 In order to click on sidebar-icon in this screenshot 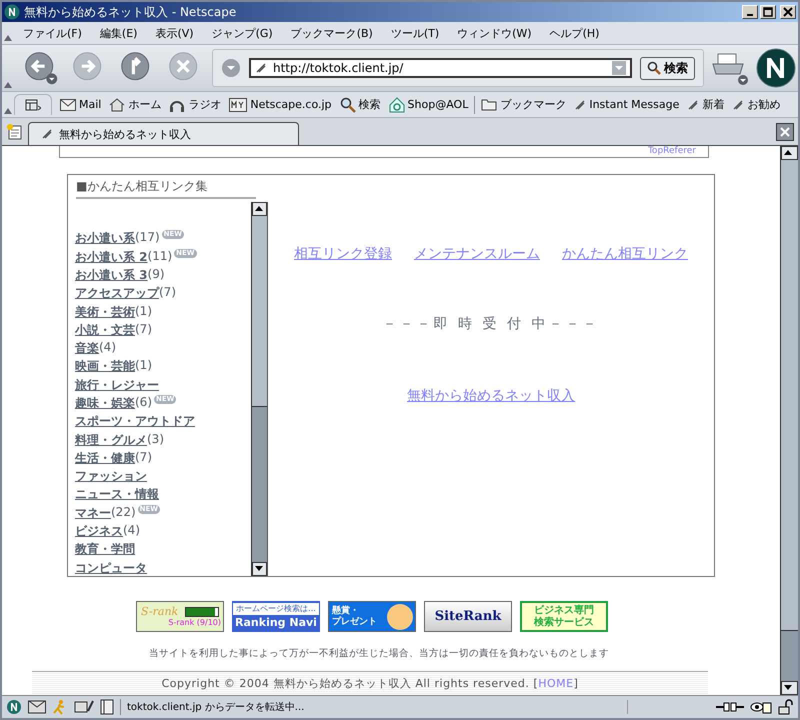, I will do `click(33, 105)`.